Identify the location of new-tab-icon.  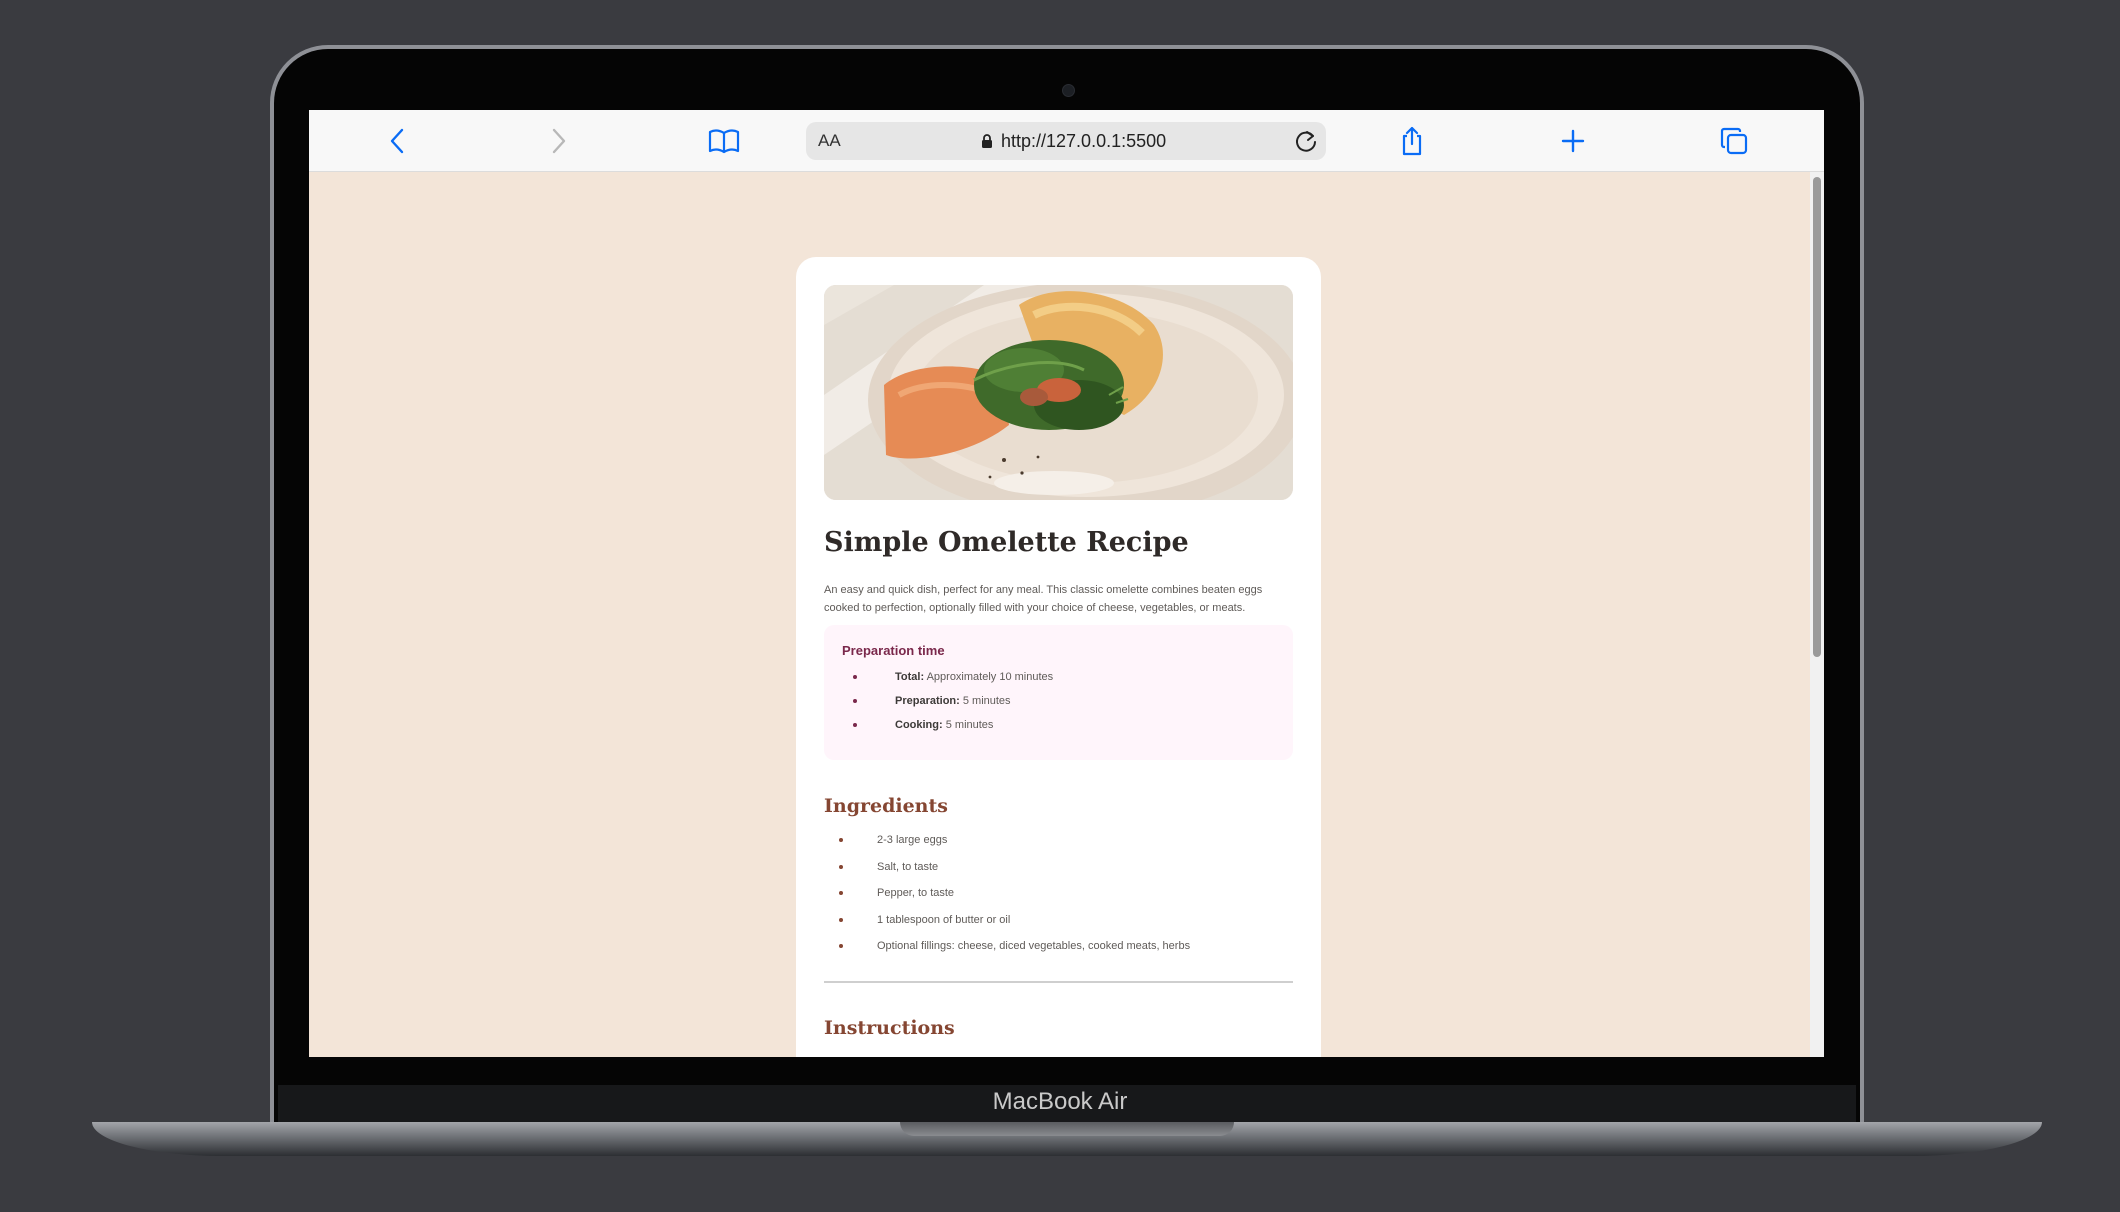
(1573, 141).